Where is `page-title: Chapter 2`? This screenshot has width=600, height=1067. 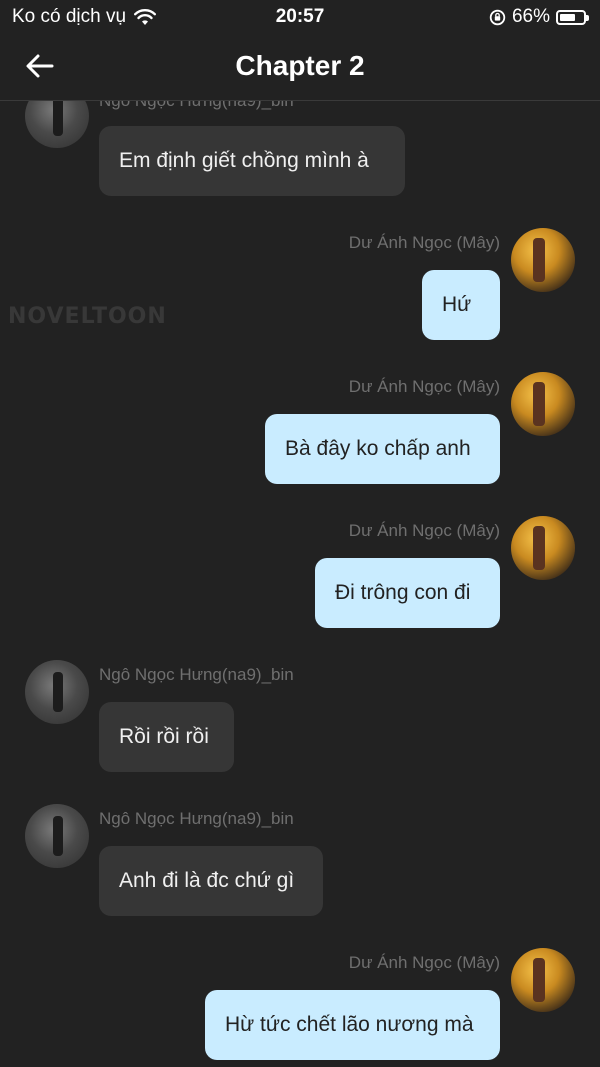
page-title: Chapter 2 is located at coordinates (300, 65).